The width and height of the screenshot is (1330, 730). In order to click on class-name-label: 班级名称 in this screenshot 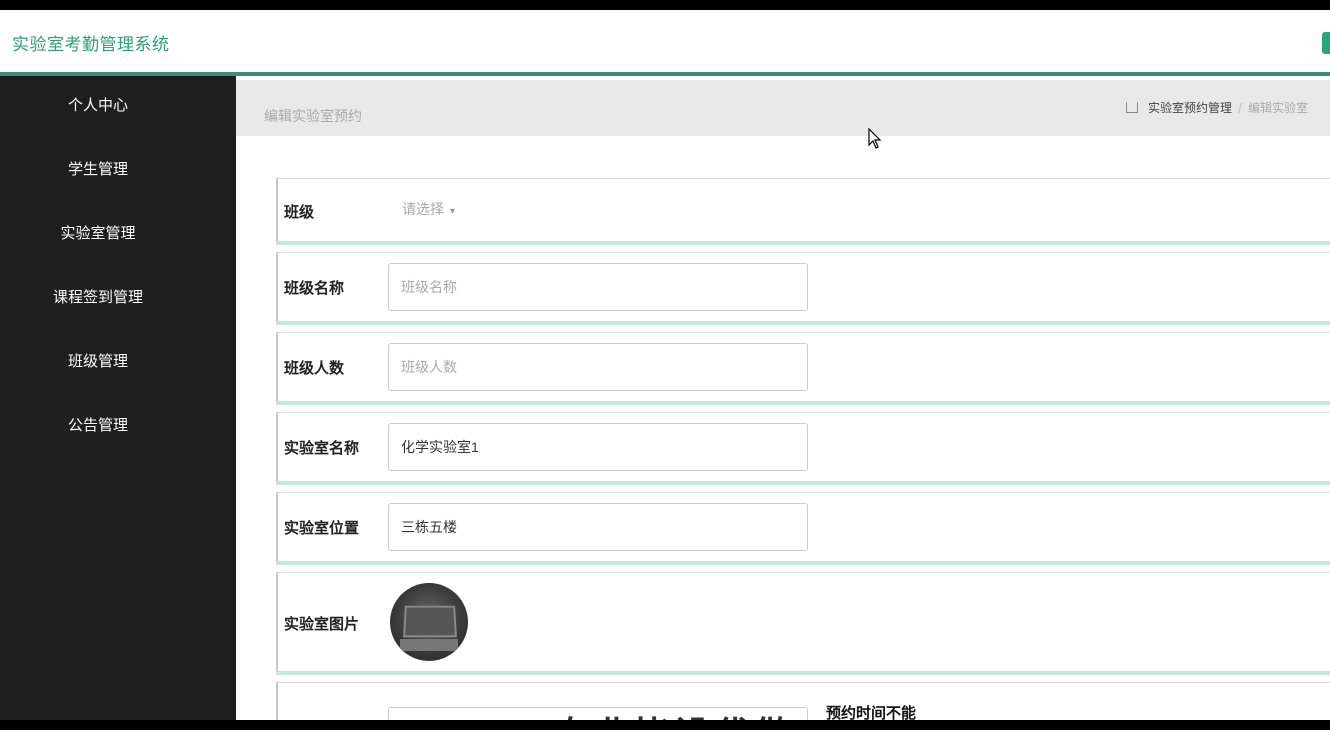, I will do `click(314, 288)`.